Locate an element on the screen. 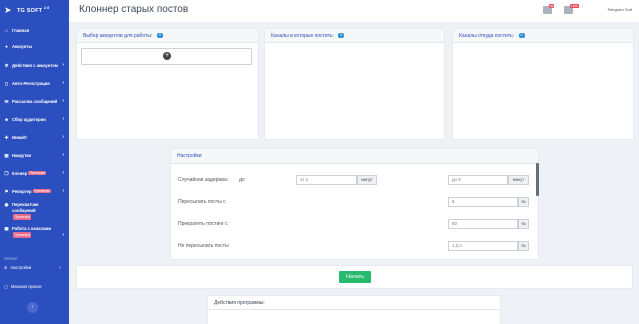 The width and height of the screenshot is (639, 324). users-icon: ☻ is located at coordinates (6, 119).